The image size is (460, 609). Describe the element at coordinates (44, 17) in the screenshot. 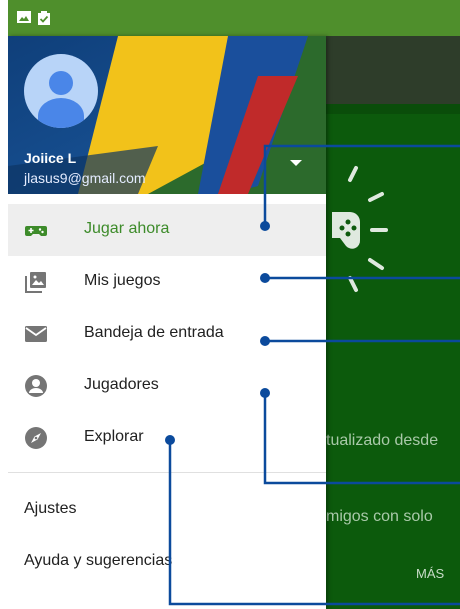

I see `clipboard-check-icon` at that location.